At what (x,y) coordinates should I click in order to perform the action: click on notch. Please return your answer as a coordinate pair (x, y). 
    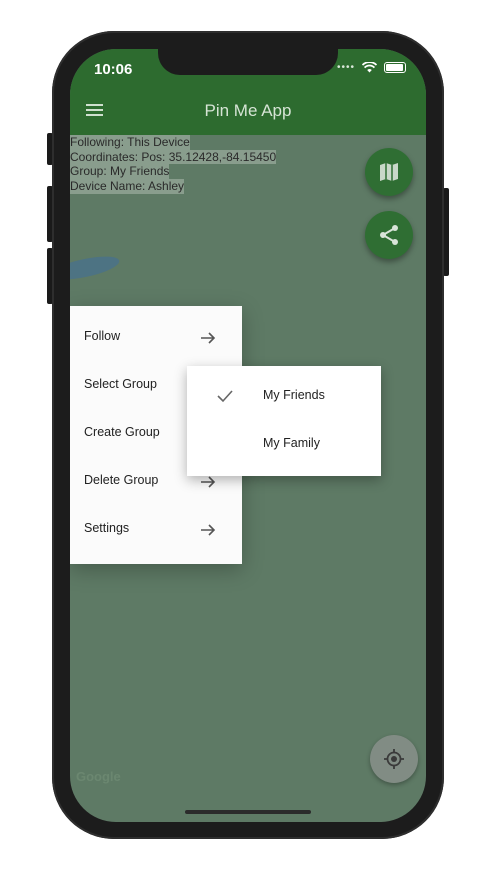
    Looking at the image, I should click on (248, 62).